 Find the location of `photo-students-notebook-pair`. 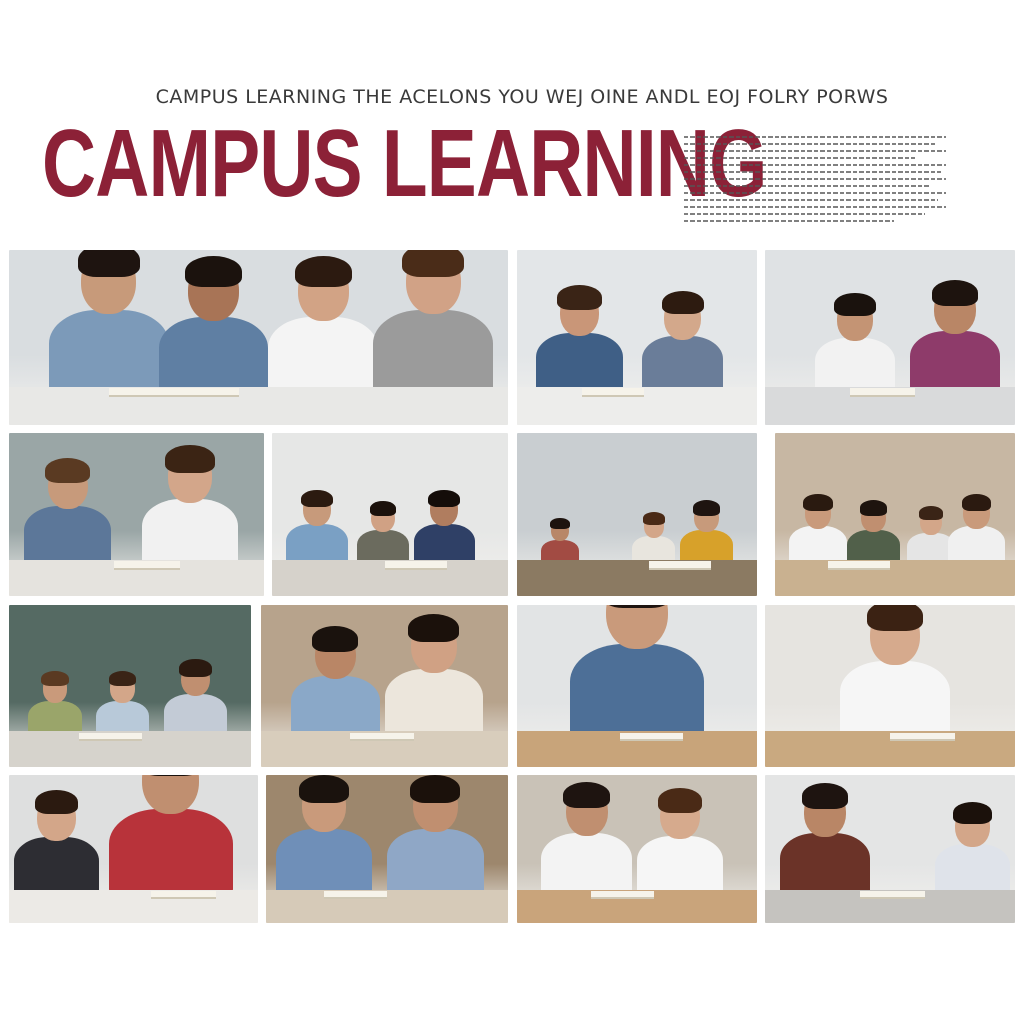

photo-students-notebook-pair is located at coordinates (133, 849).